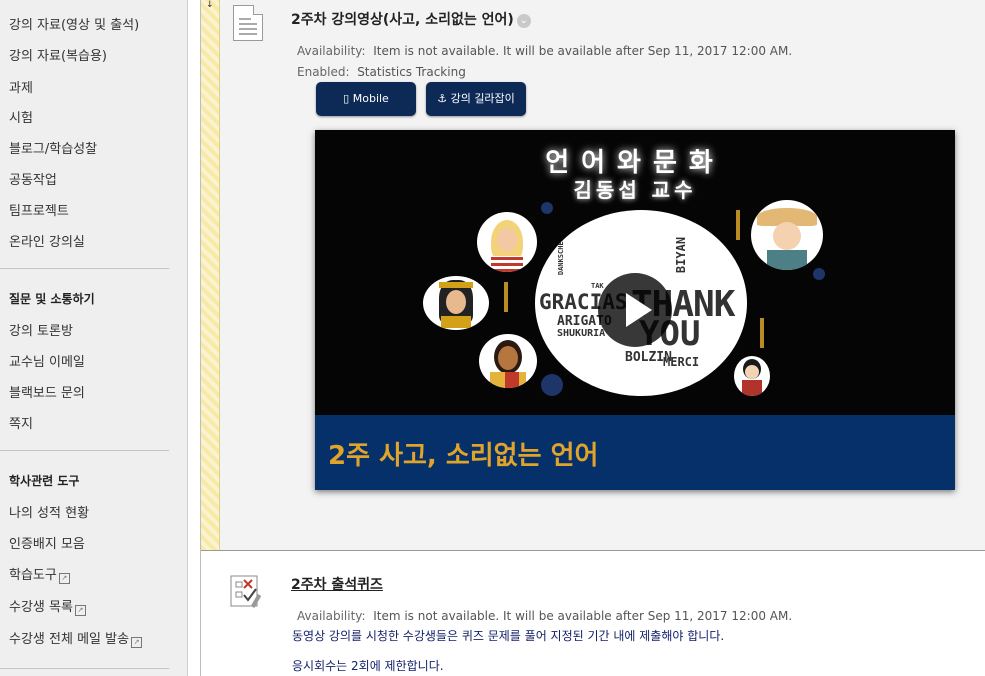 Image resolution: width=985 pixels, height=676 pixels. I want to click on reorder-handle, so click(210, 275).